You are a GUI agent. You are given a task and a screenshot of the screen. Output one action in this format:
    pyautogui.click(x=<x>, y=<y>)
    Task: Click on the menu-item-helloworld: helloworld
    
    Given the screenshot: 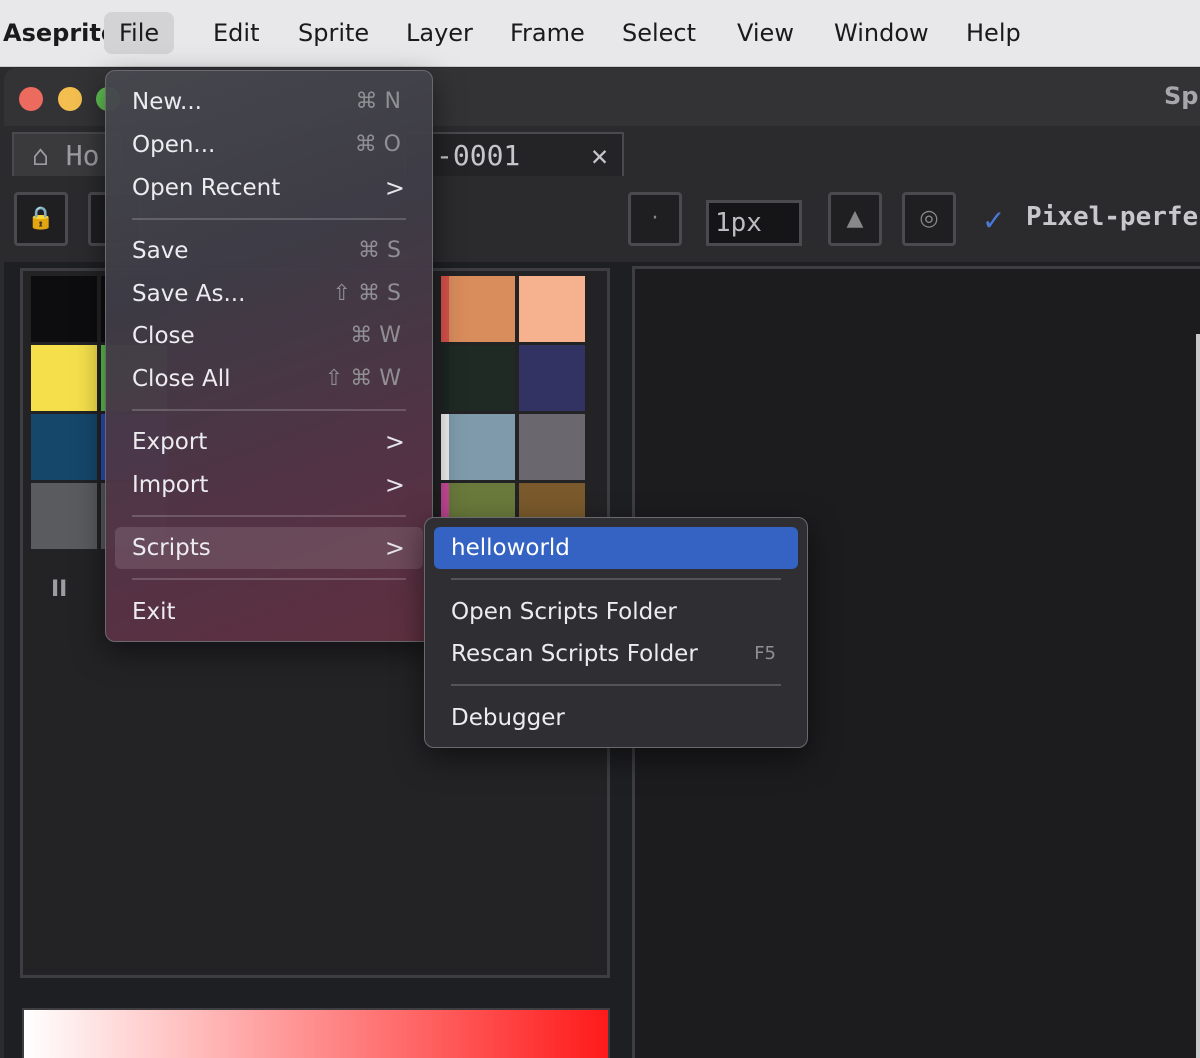 What is the action you would take?
    pyautogui.click(x=616, y=548)
    